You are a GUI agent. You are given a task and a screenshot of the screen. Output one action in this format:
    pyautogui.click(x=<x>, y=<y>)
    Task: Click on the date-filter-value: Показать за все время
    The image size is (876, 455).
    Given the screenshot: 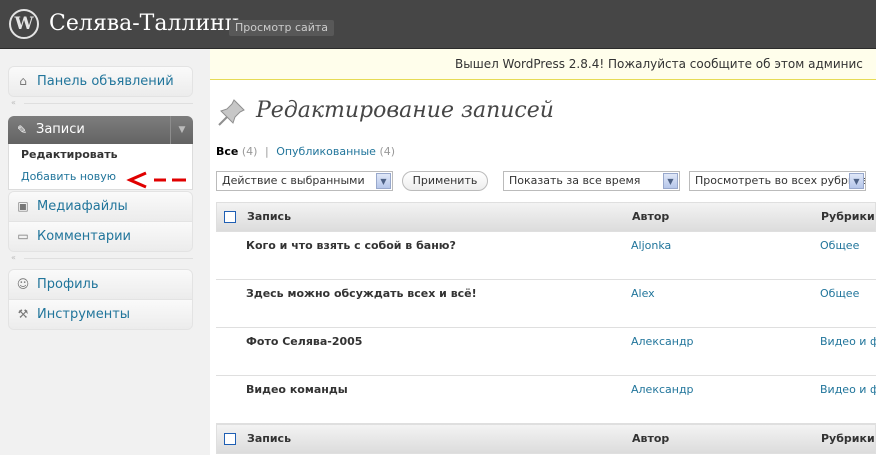 What is the action you would take?
    pyautogui.click(x=575, y=180)
    